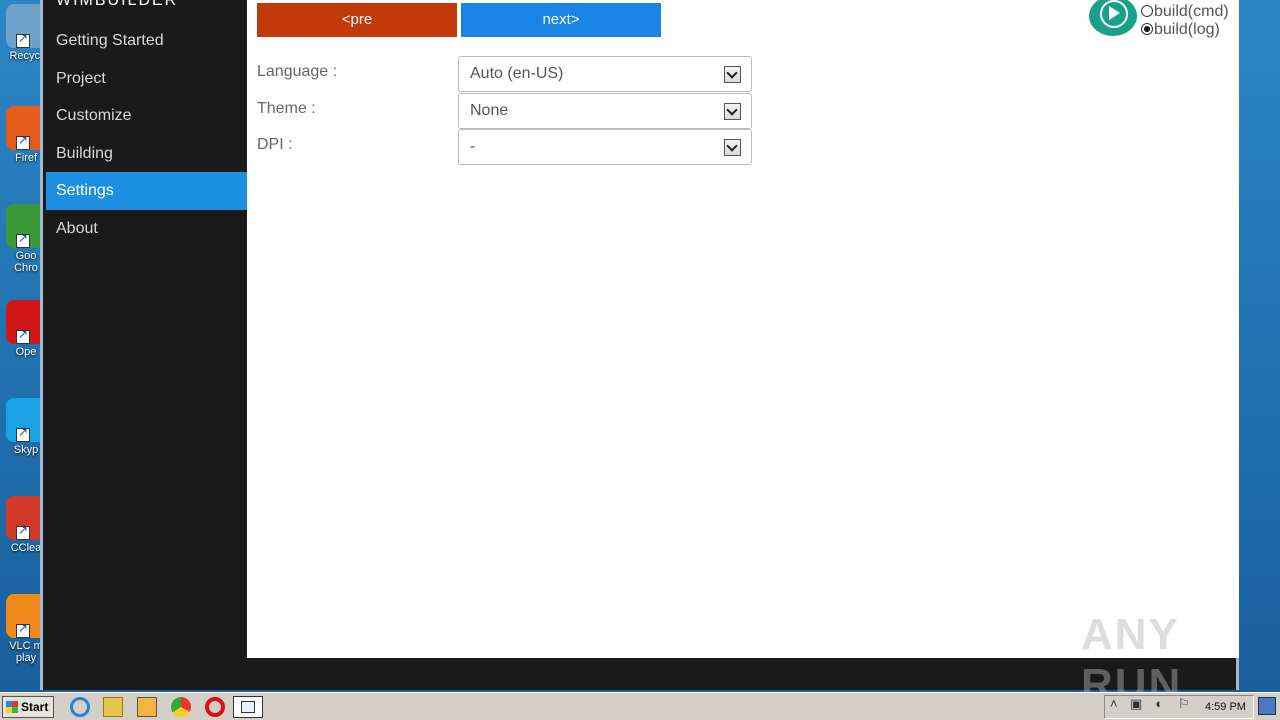  I want to click on radio-checked-icon, so click(1147, 29).